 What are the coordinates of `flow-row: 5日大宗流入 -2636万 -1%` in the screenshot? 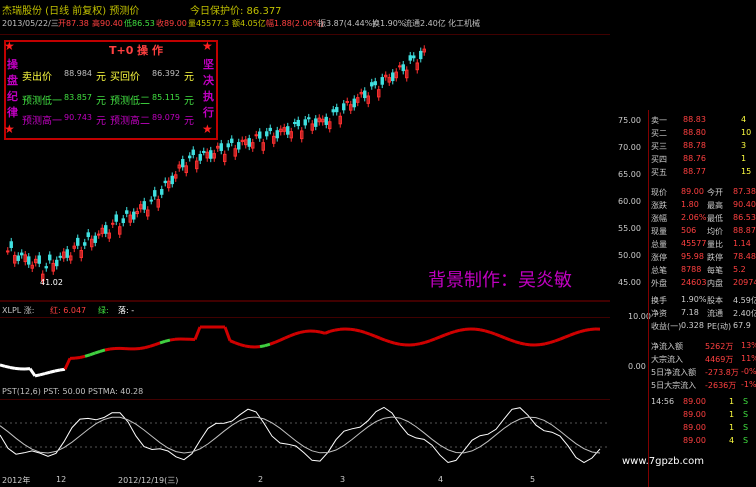 It's located at (702, 385).